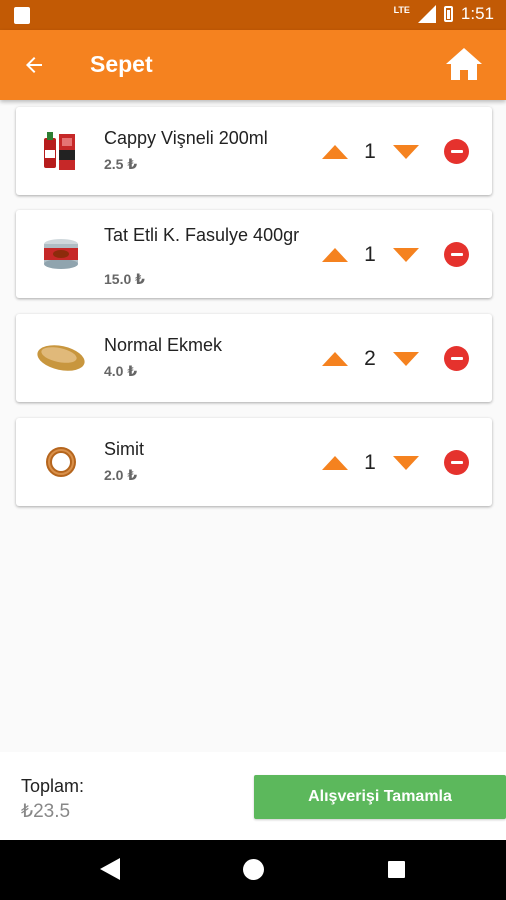 The width and height of the screenshot is (506, 900). I want to click on arrow-left-icon, so click(34, 65).